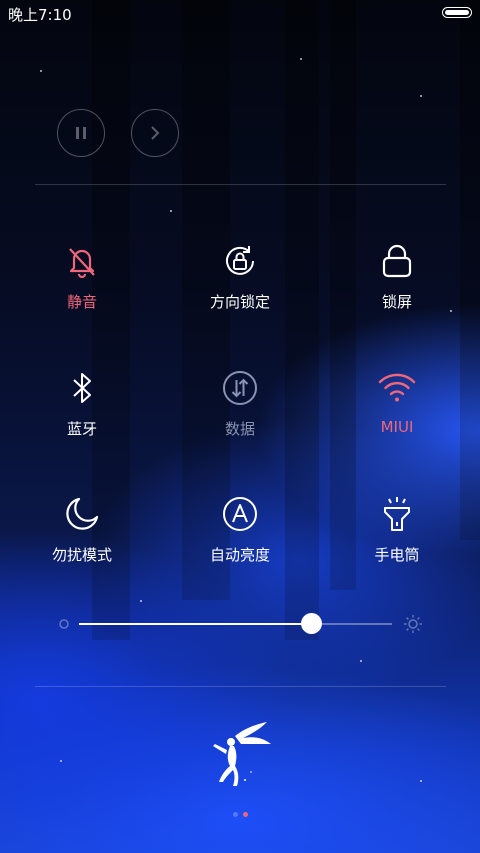 This screenshot has height=853, width=480. I want to click on brightness-slider-thumb, so click(311, 623).